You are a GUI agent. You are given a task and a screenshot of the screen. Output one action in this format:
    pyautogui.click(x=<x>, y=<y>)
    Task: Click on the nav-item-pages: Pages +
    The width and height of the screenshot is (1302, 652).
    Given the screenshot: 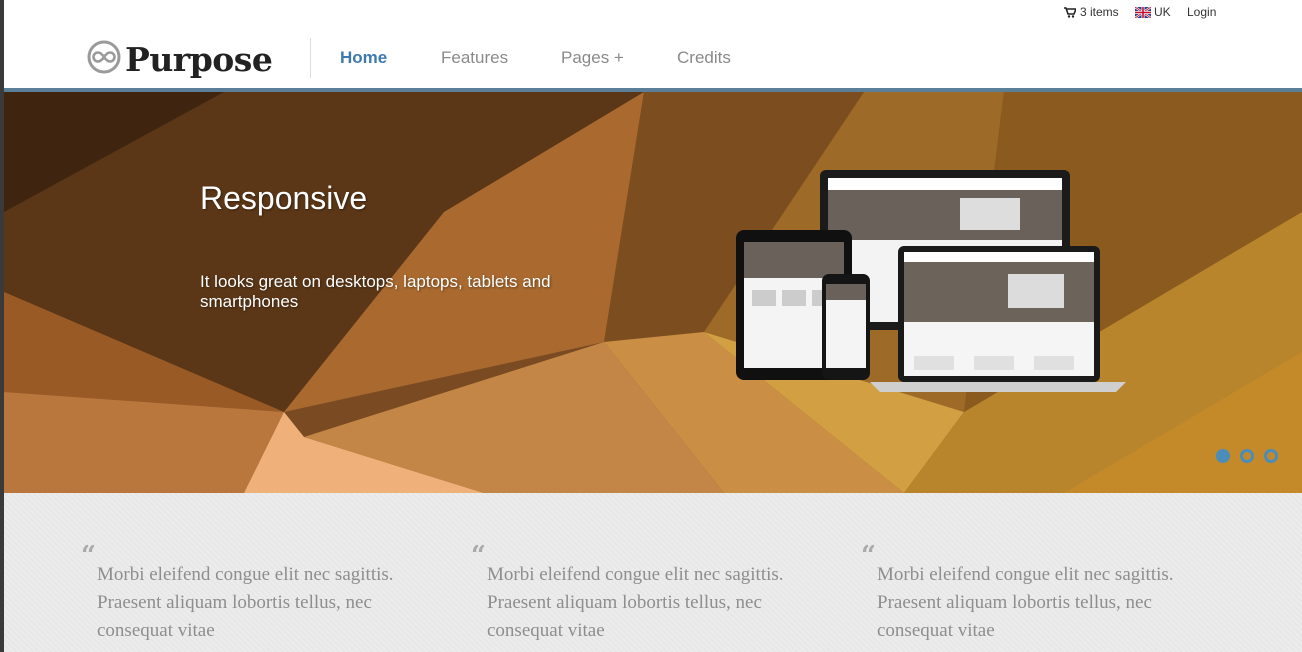 What is the action you would take?
    pyautogui.click(x=592, y=58)
    